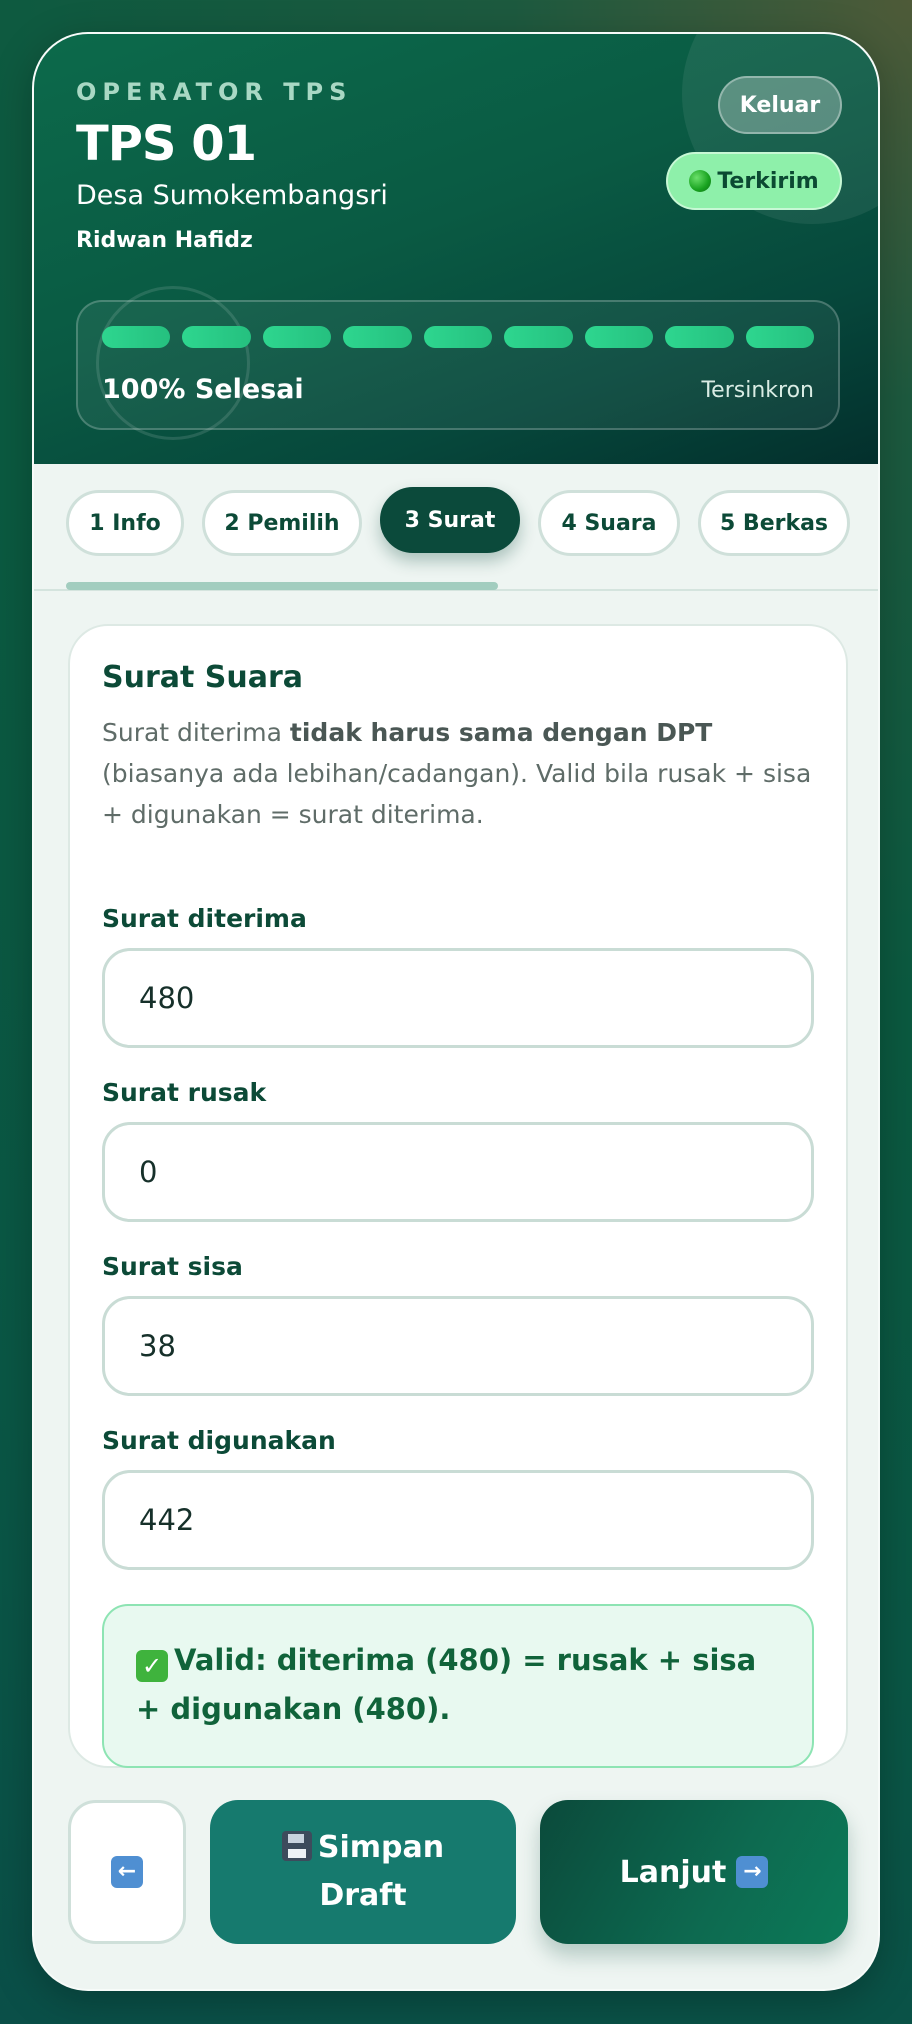  What do you see at coordinates (768, 181) in the screenshot?
I see `status-label: Terkirim` at bounding box center [768, 181].